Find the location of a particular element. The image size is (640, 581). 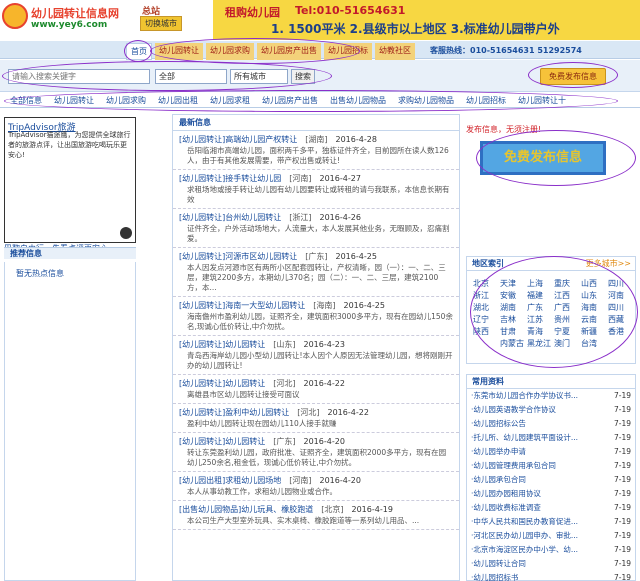

city-link: 浙江 is located at coordinates (485, 295).